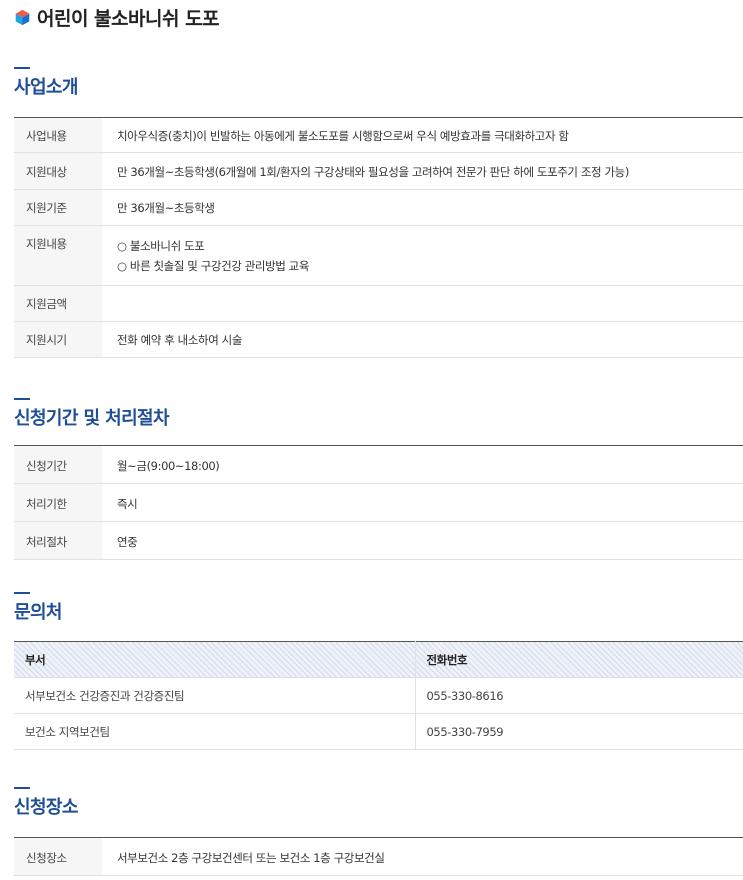 The width and height of the screenshot is (743, 880). Describe the element at coordinates (215, 731) in the screenshot. I see `dept-cell: 보건소 지역보건팀` at that location.